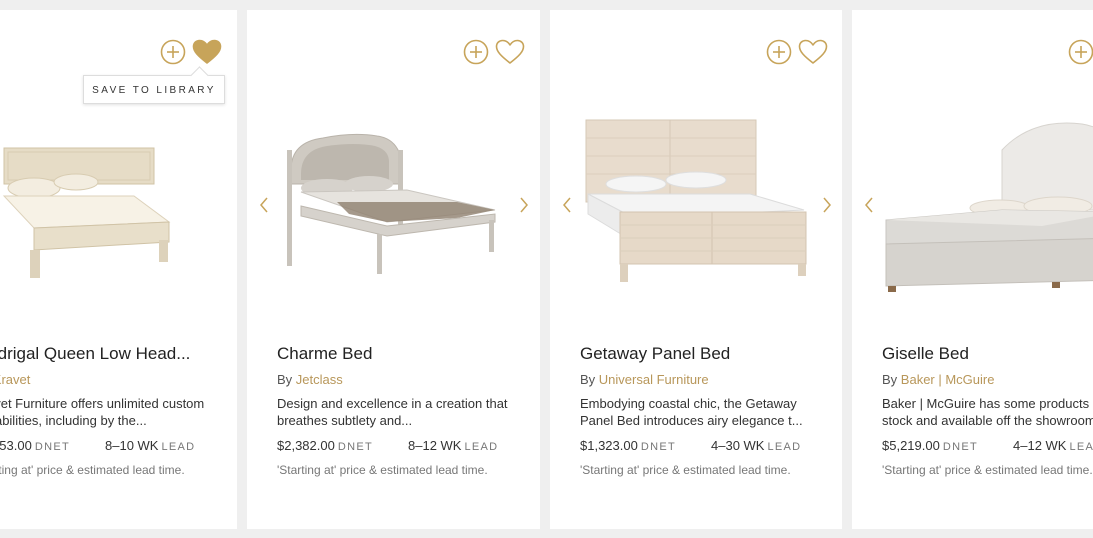 Image resolution: width=1093 pixels, height=538 pixels. I want to click on price-row: $2,382.00 DNET 8–12 WK LEAD, so click(387, 445).